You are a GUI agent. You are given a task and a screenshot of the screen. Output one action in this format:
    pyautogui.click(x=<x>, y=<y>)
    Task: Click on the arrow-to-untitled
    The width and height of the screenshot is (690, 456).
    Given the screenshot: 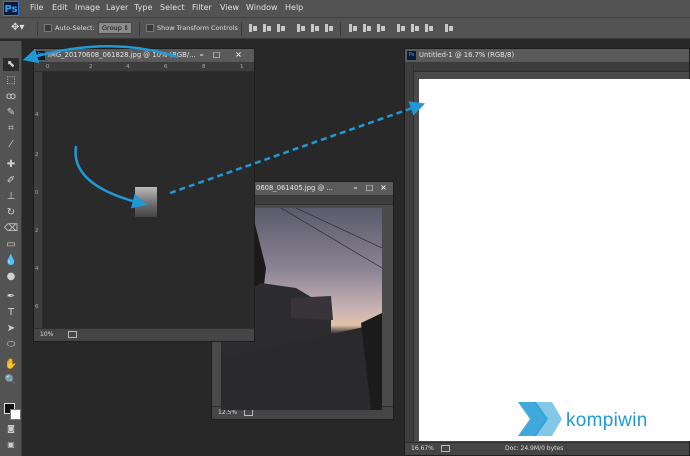 What is the action you would take?
    pyautogui.click(x=297, y=148)
    